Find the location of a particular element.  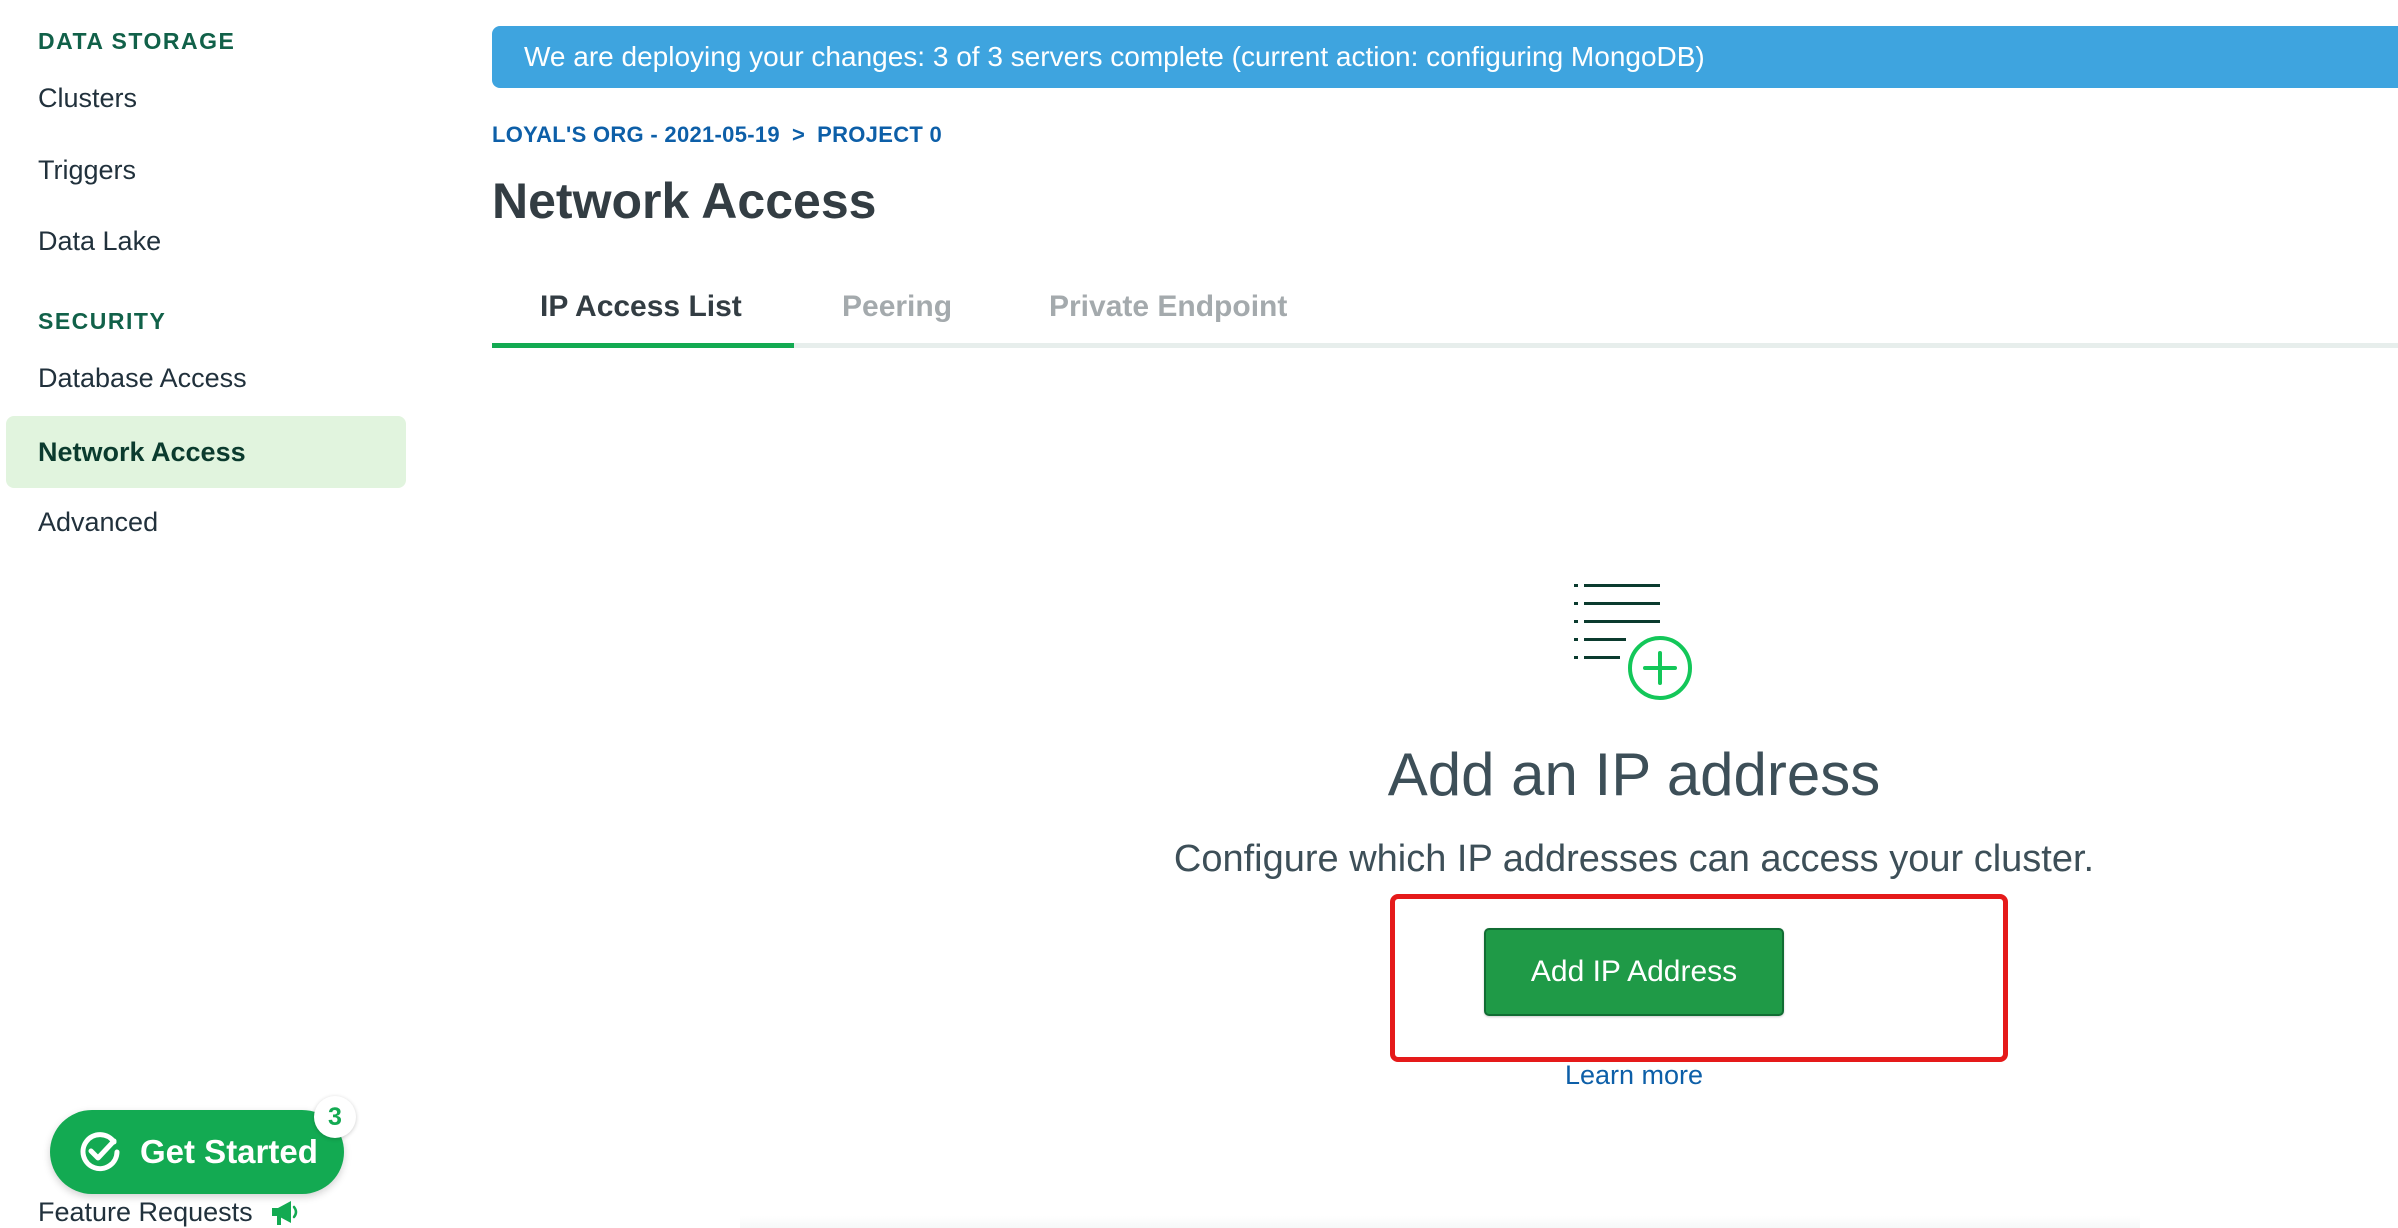

tab-ip-access-list: IP Access List is located at coordinates (641, 307).